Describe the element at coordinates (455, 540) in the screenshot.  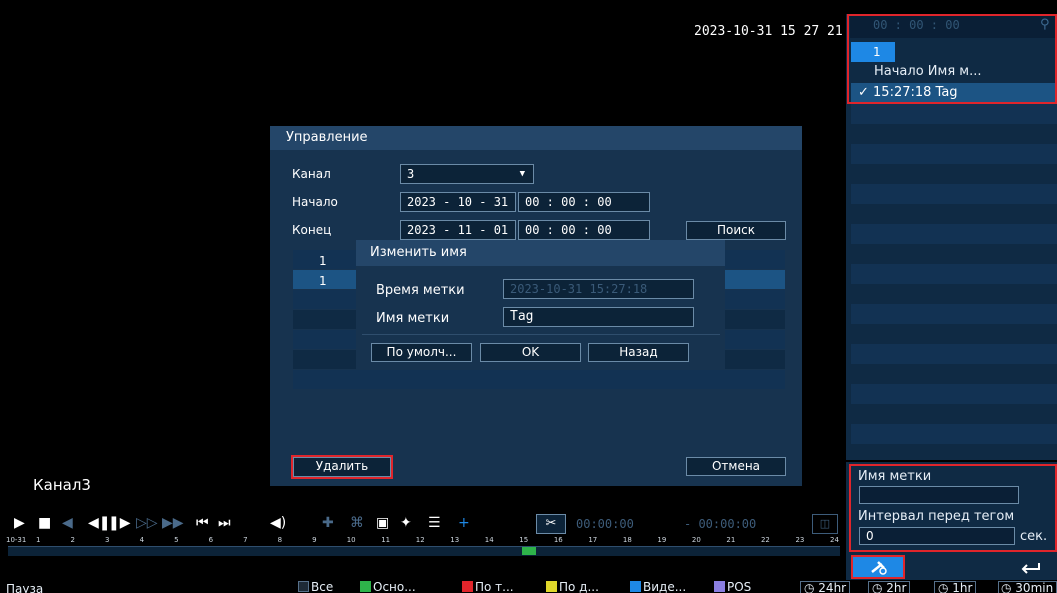
I see `timeline-hour-tick: 13` at that location.